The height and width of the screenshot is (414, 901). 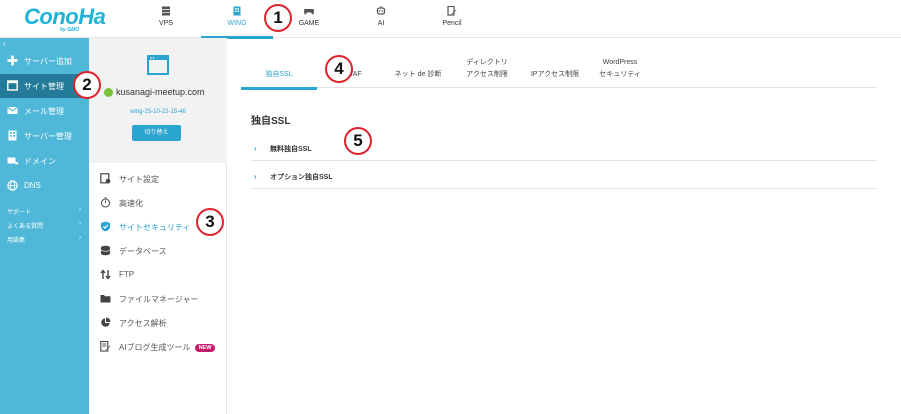 What do you see at coordinates (105, 274) in the screenshot?
I see `transfer-arrows-icon` at bounding box center [105, 274].